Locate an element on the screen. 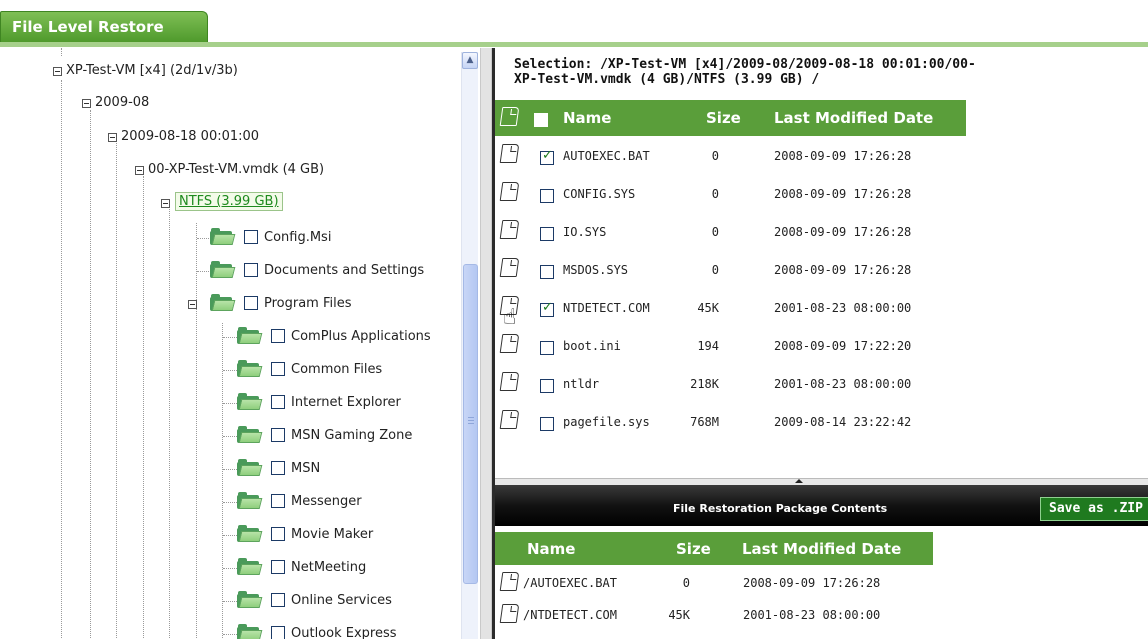 The width and height of the screenshot is (1148, 639). tree-node-snapshot-label: 2009-08-18 00:01:00 is located at coordinates (190, 136).